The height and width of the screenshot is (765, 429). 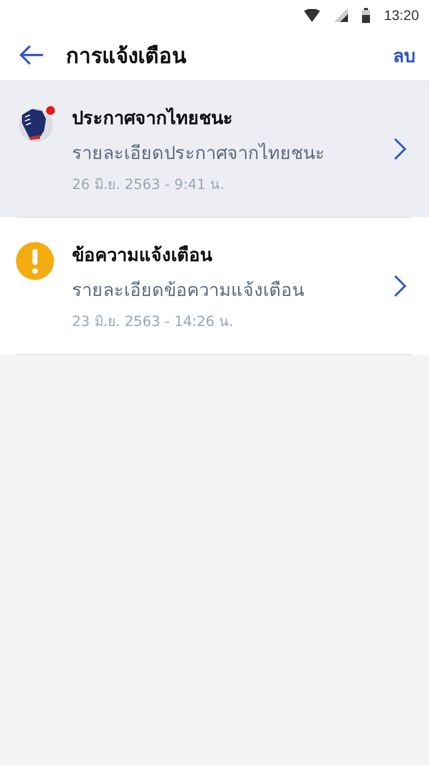 I want to click on signal-icon, so click(x=341, y=15).